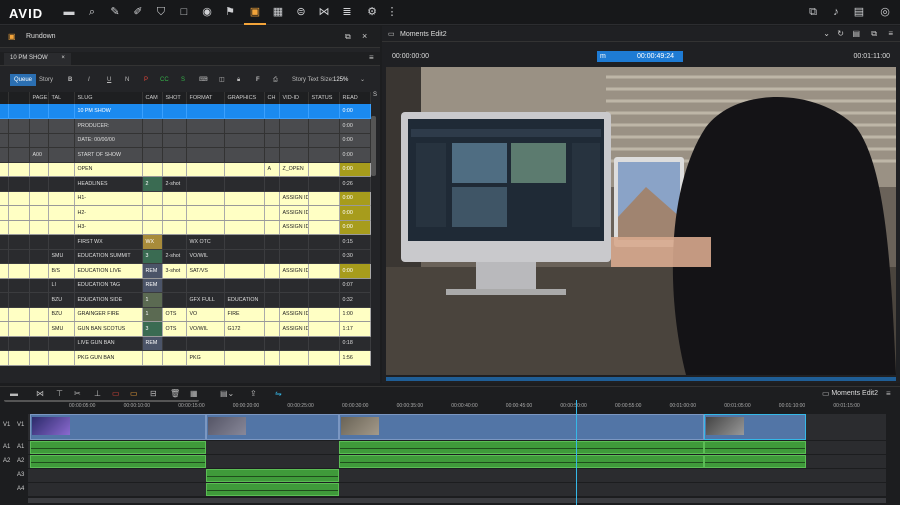  What do you see at coordinates (813, 12) in the screenshot?
I see `layout-icon: ⧉` at bounding box center [813, 12].